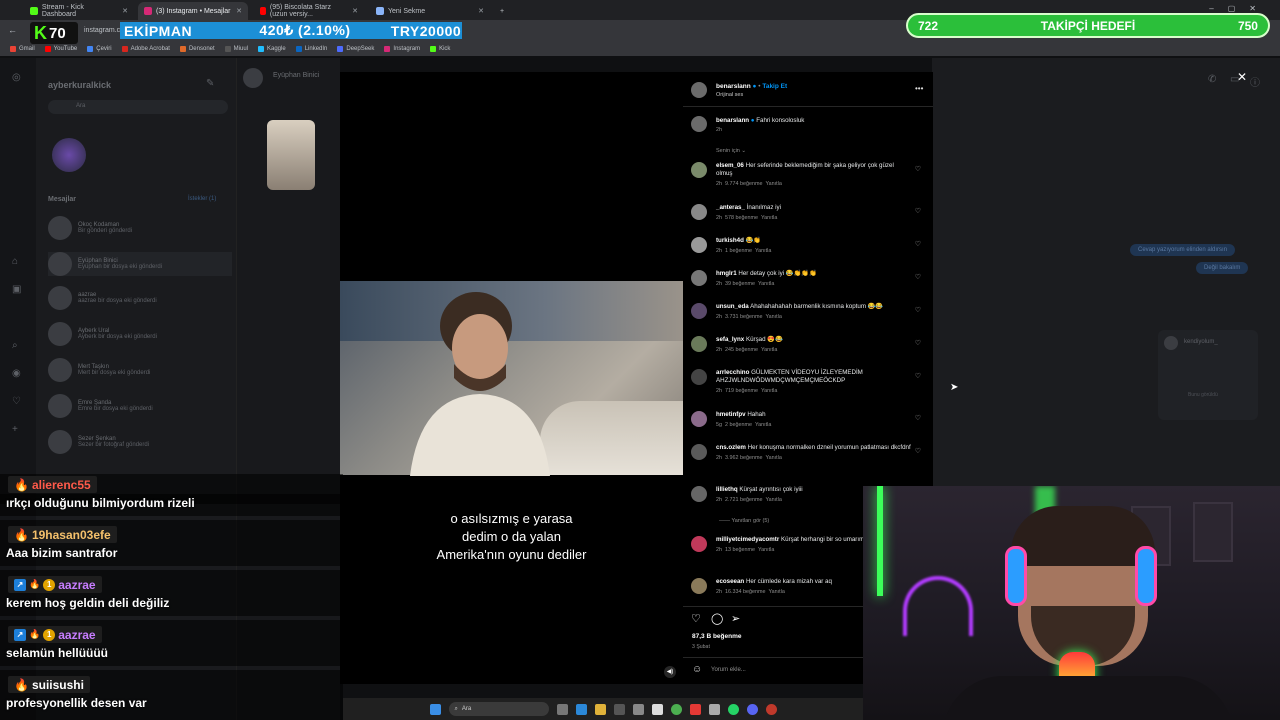 This screenshot has width=1280, height=720. Describe the element at coordinates (699, 90) in the screenshot. I see `author-avatar` at that location.